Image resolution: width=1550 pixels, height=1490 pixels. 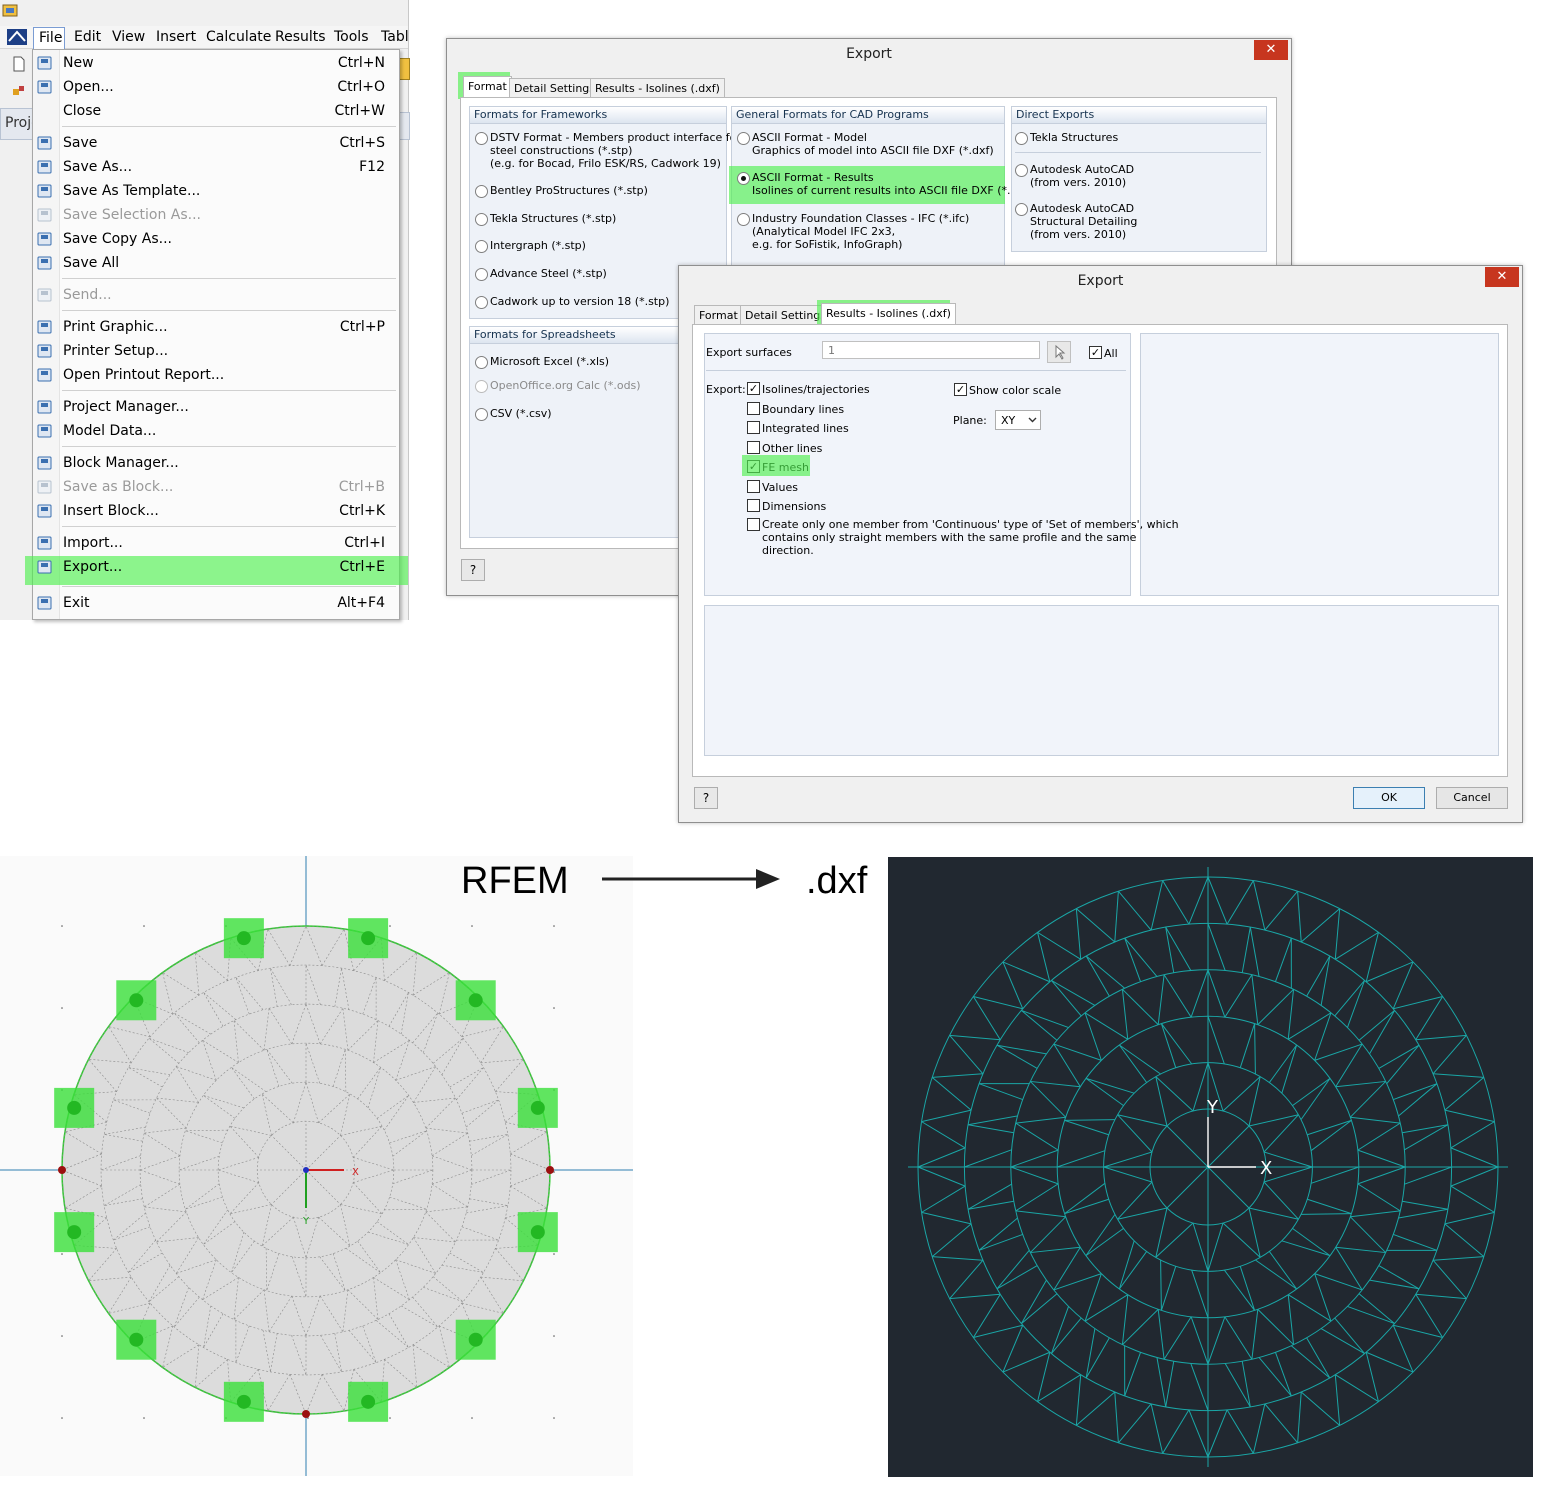 What do you see at coordinates (481, 219) in the screenshot?
I see `tekla-stp-radio` at bounding box center [481, 219].